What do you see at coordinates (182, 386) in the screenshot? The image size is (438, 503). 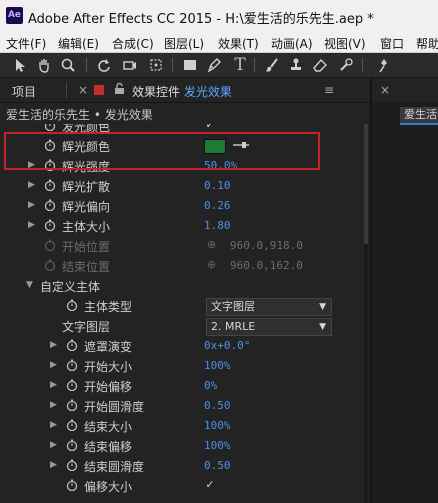 I see `property-row-start-offset: ▶ 开始偏移 0%` at bounding box center [182, 386].